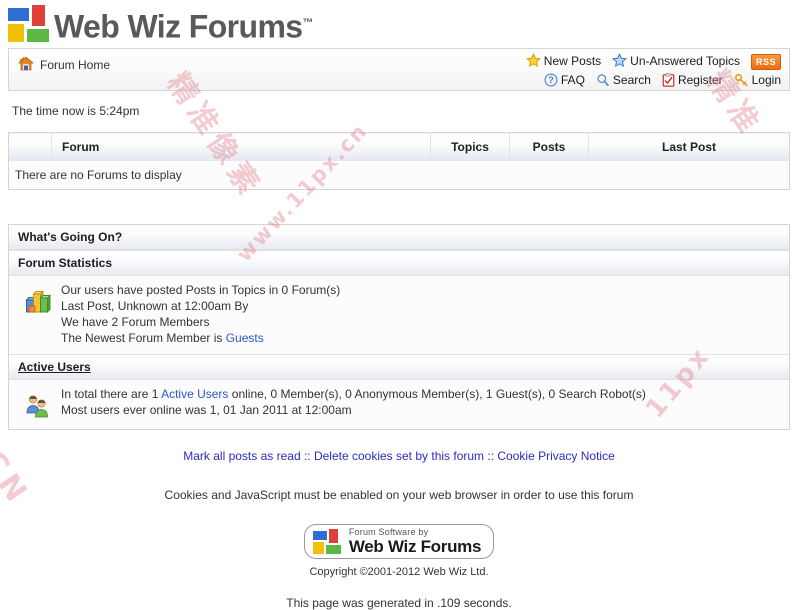 The width and height of the screenshot is (800, 610). I want to click on question-mark-icon: ?, so click(551, 81).